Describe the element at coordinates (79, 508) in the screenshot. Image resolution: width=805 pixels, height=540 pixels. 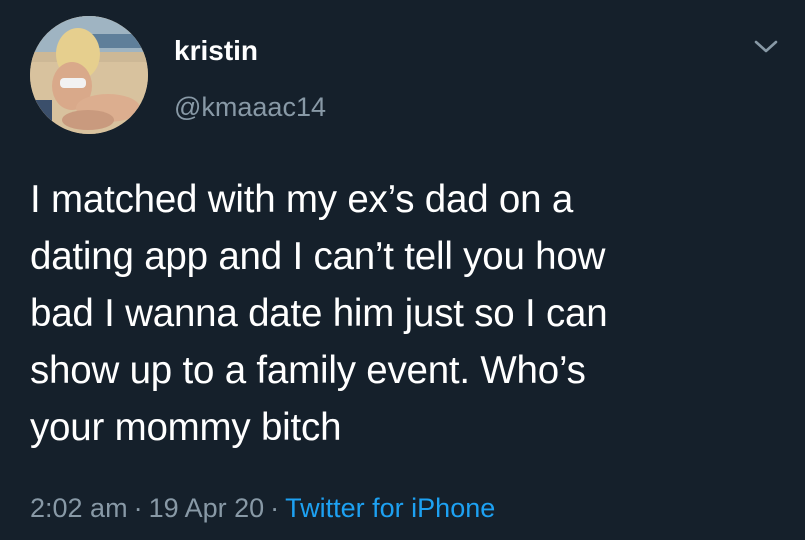
I see `tweet-time: 2:02 am` at that location.